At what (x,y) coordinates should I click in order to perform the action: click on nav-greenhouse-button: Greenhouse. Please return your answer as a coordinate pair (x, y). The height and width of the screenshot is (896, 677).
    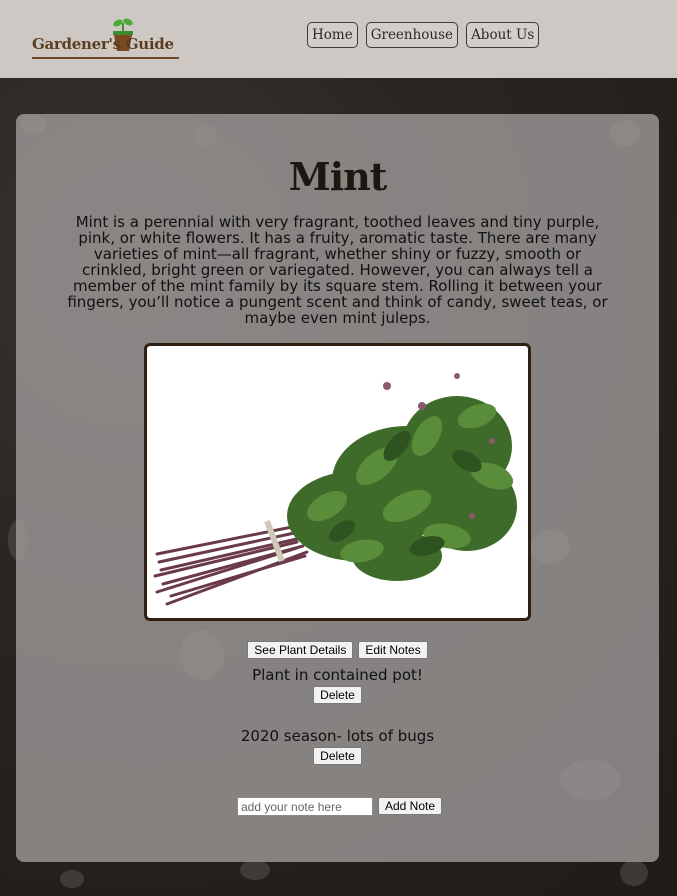
    Looking at the image, I should click on (412, 35).